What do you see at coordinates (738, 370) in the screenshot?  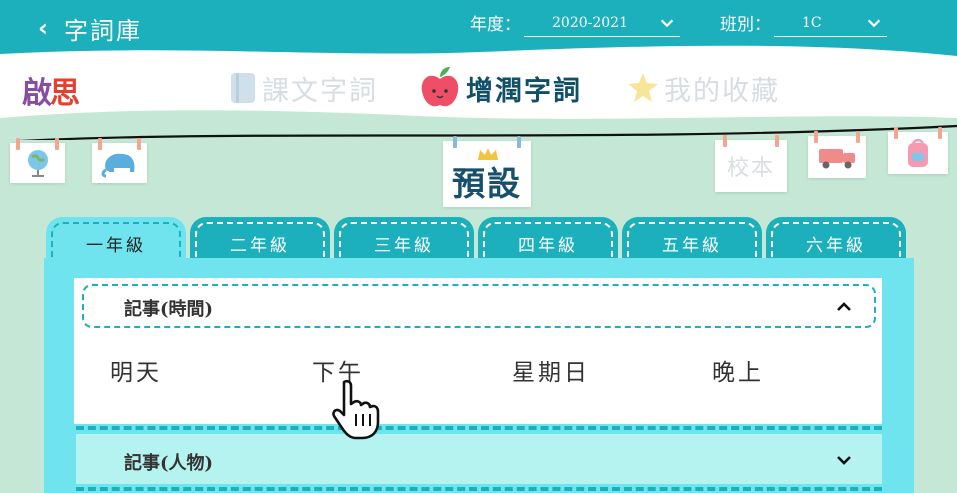 I see `word-item: 晚上` at bounding box center [738, 370].